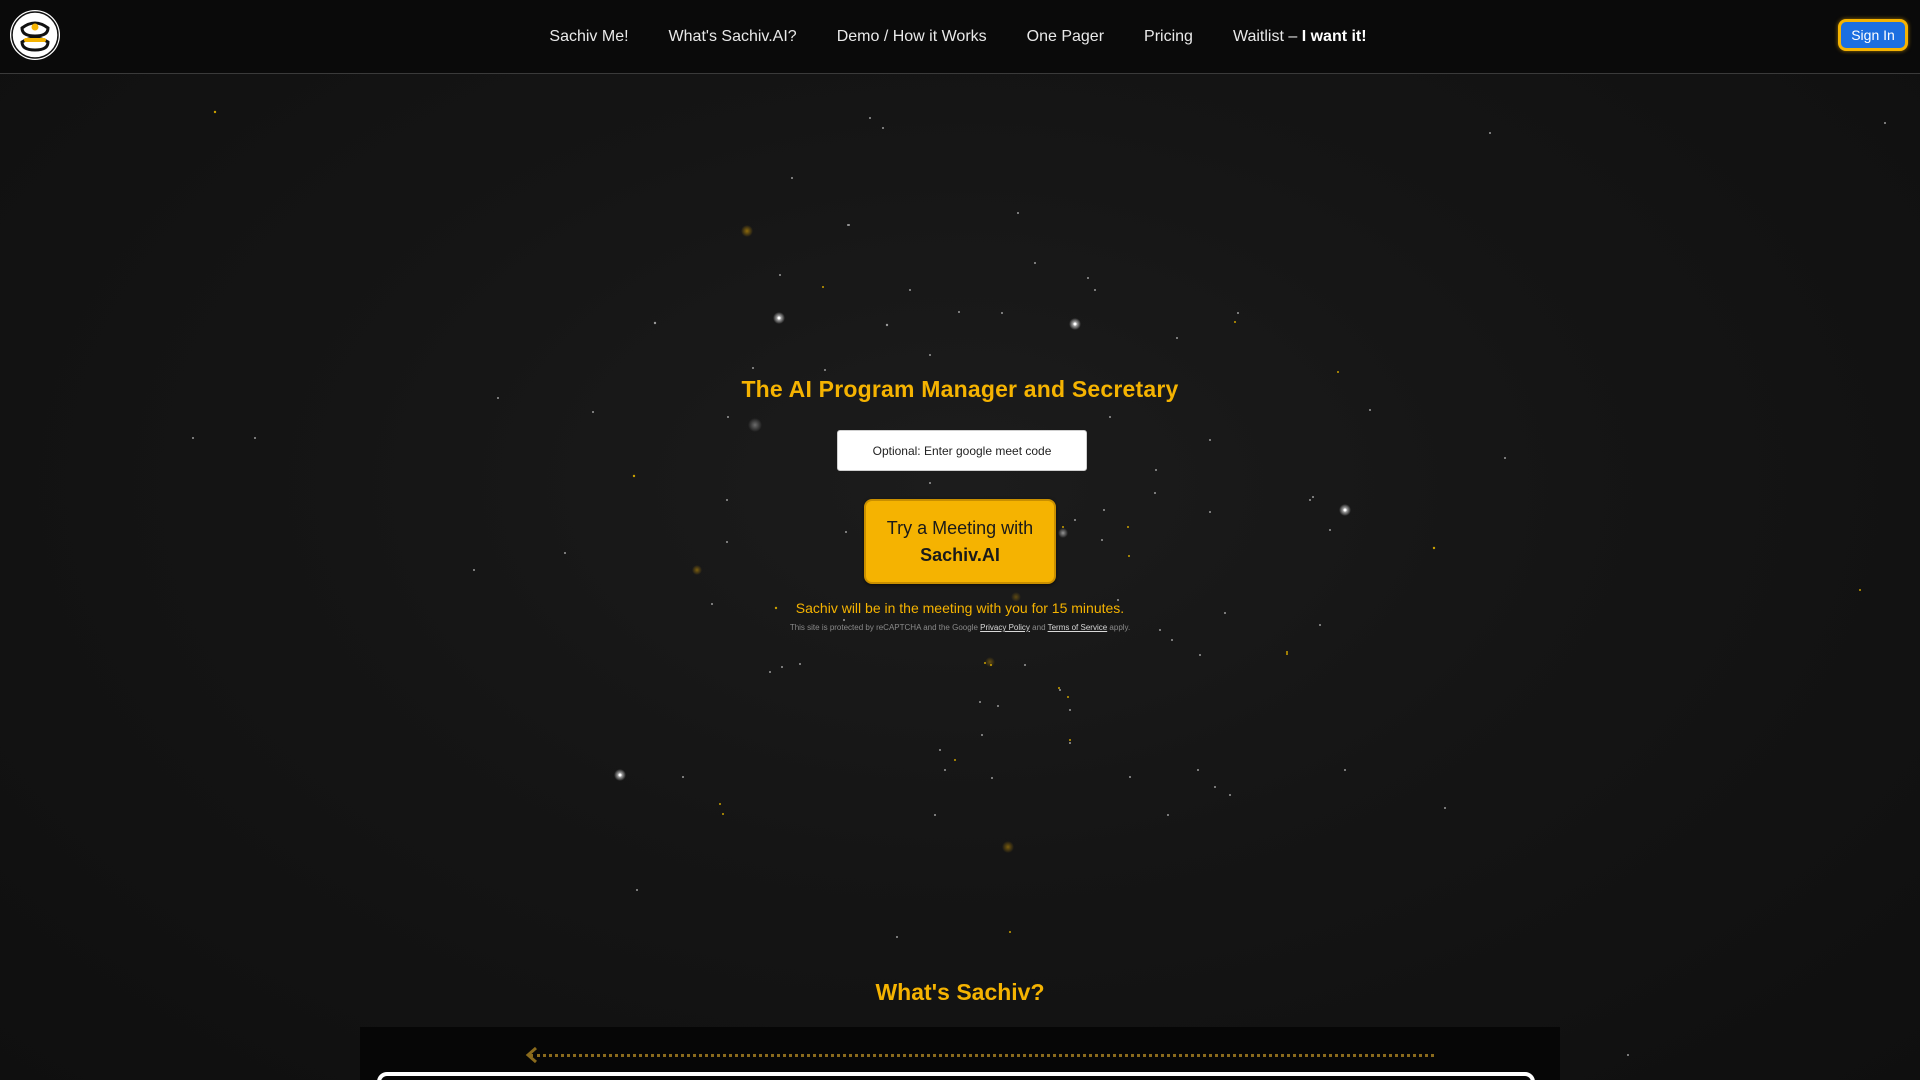 The height and width of the screenshot is (1080, 1920). I want to click on nav-link-one-pager: One Pager, so click(1065, 37).